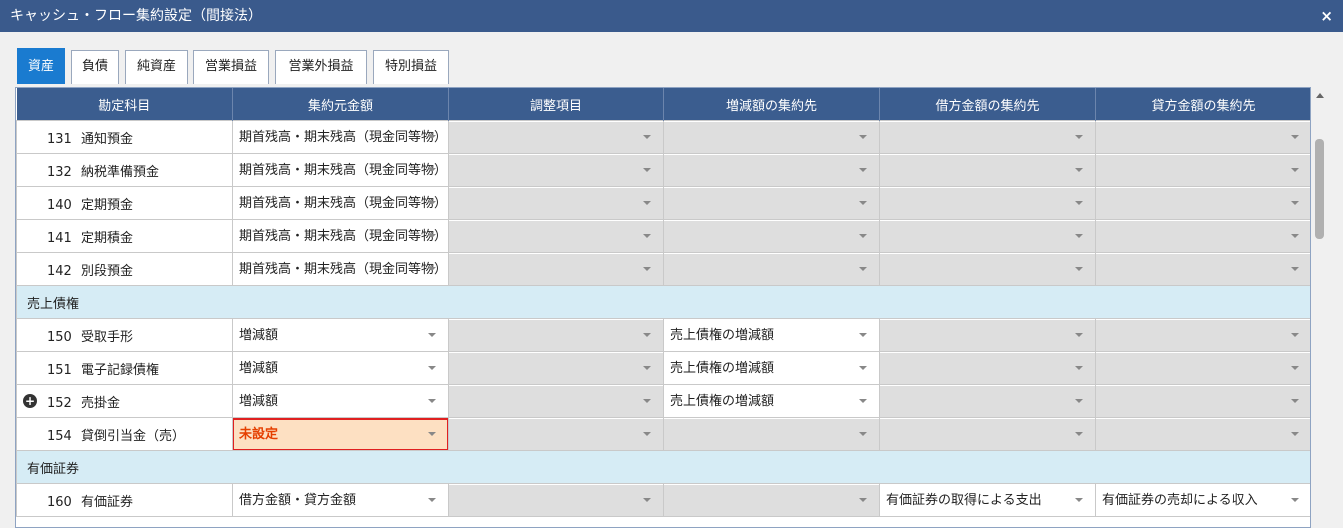 Image resolution: width=1343 pixels, height=528 pixels. Describe the element at coordinates (41, 66) in the screenshot. I see `tab-assets: 資産` at that location.